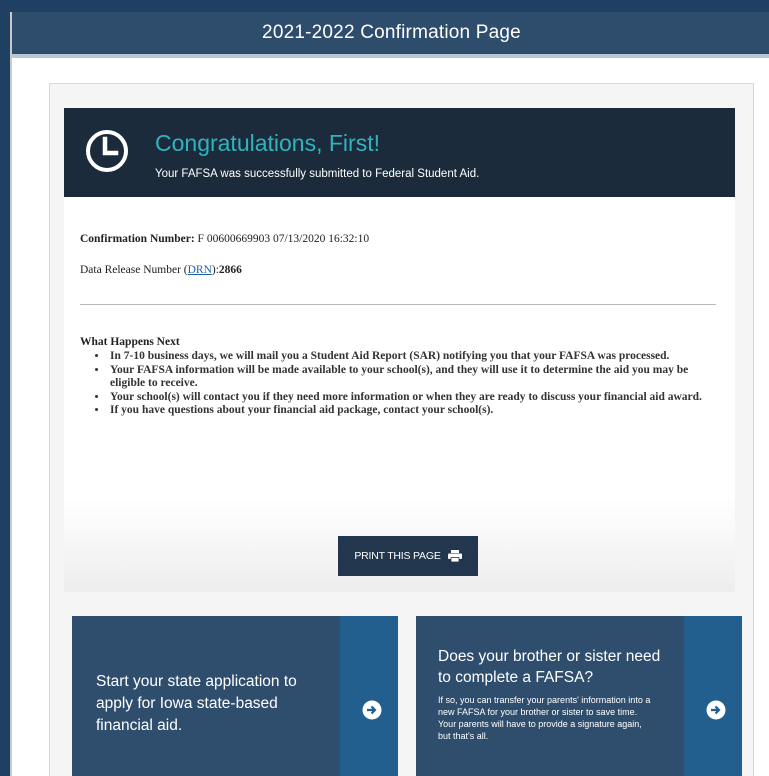 This screenshot has height=776, width=769. What do you see at coordinates (454, 556) in the screenshot?
I see `printer-icon` at bounding box center [454, 556].